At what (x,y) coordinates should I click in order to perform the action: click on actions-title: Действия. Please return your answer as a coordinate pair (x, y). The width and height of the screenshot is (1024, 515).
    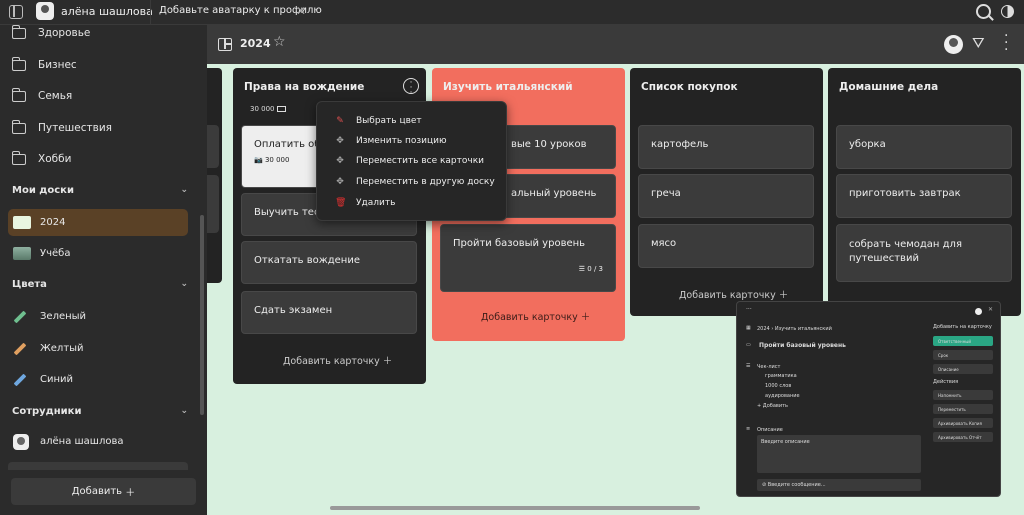
    Looking at the image, I should click on (946, 382).